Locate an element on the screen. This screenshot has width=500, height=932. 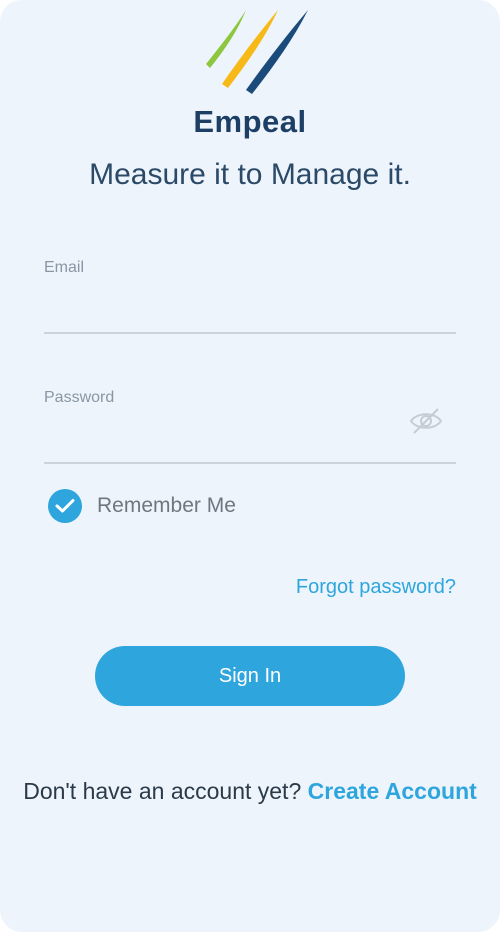
signup-prompt: Don't have an account yet? is located at coordinates (162, 791).